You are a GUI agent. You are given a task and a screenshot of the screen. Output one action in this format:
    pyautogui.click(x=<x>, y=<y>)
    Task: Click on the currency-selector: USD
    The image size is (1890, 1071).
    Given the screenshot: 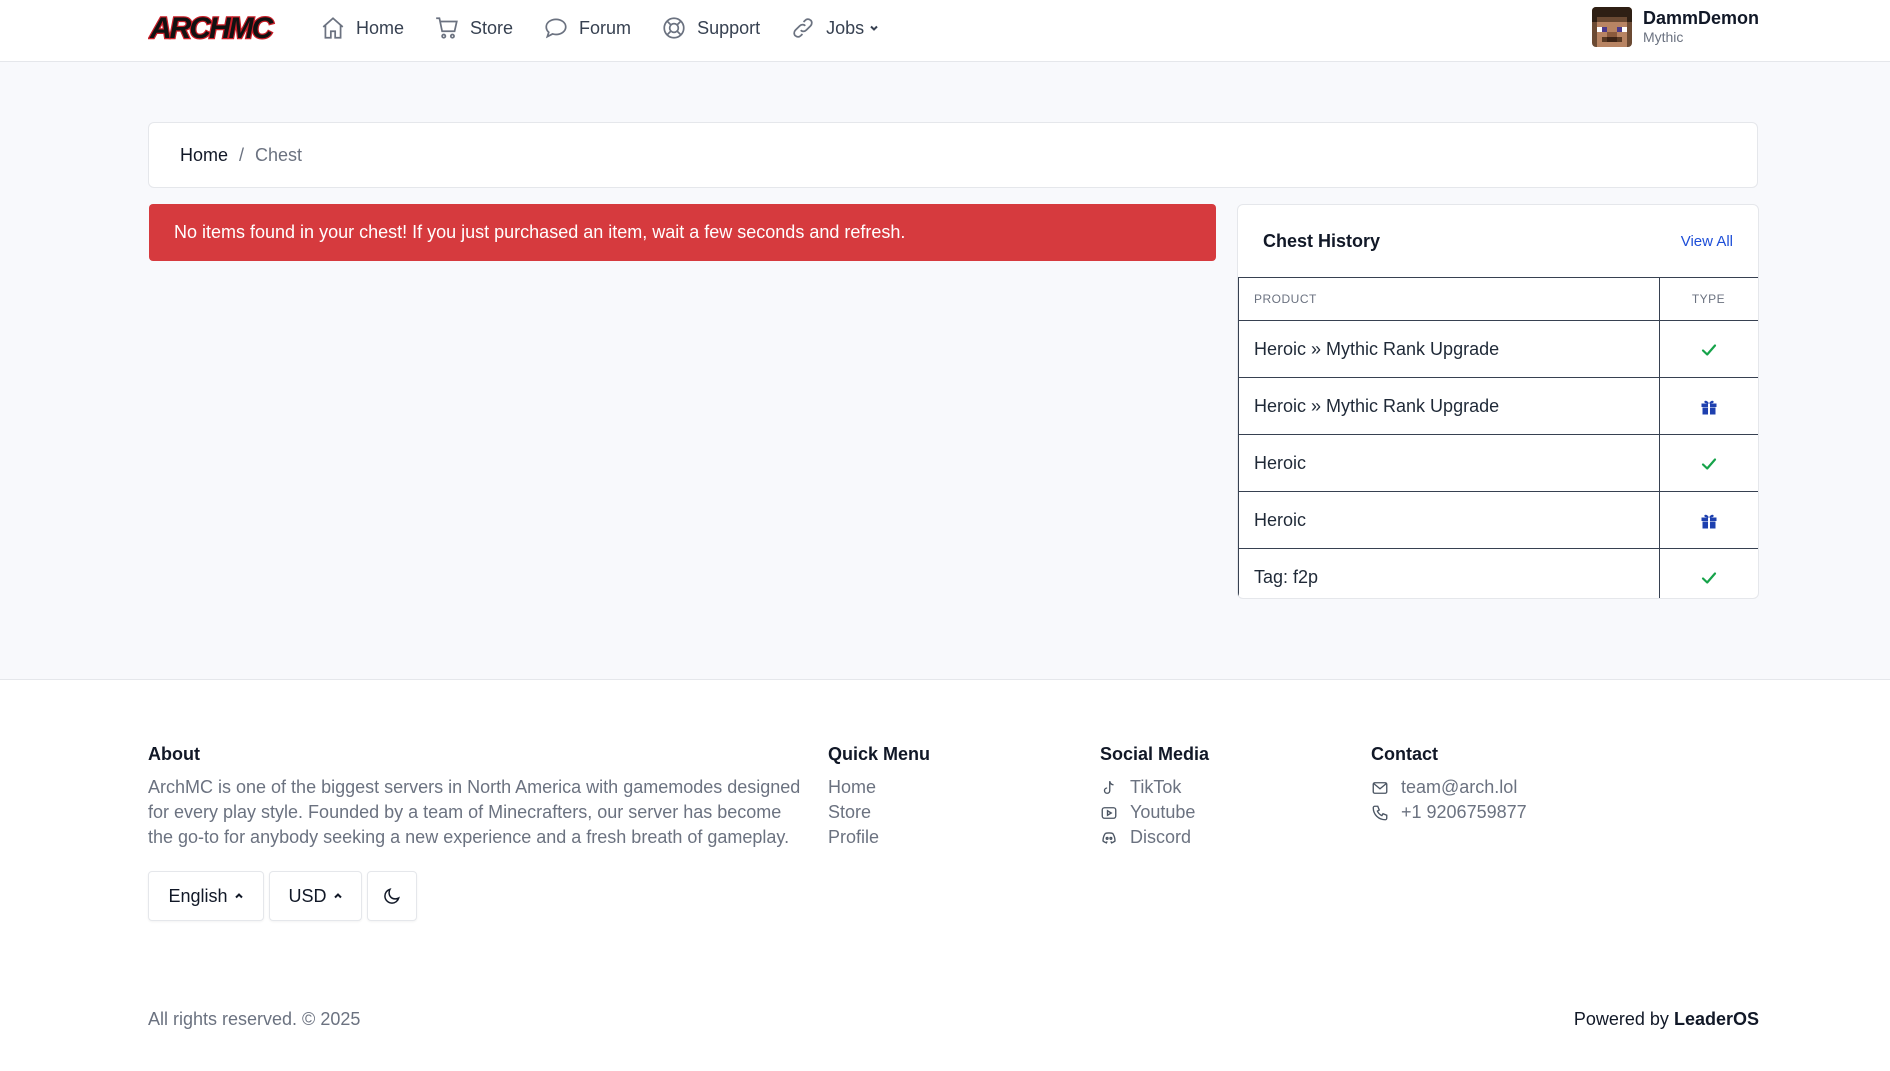 What is the action you would take?
    pyautogui.click(x=315, y=896)
    